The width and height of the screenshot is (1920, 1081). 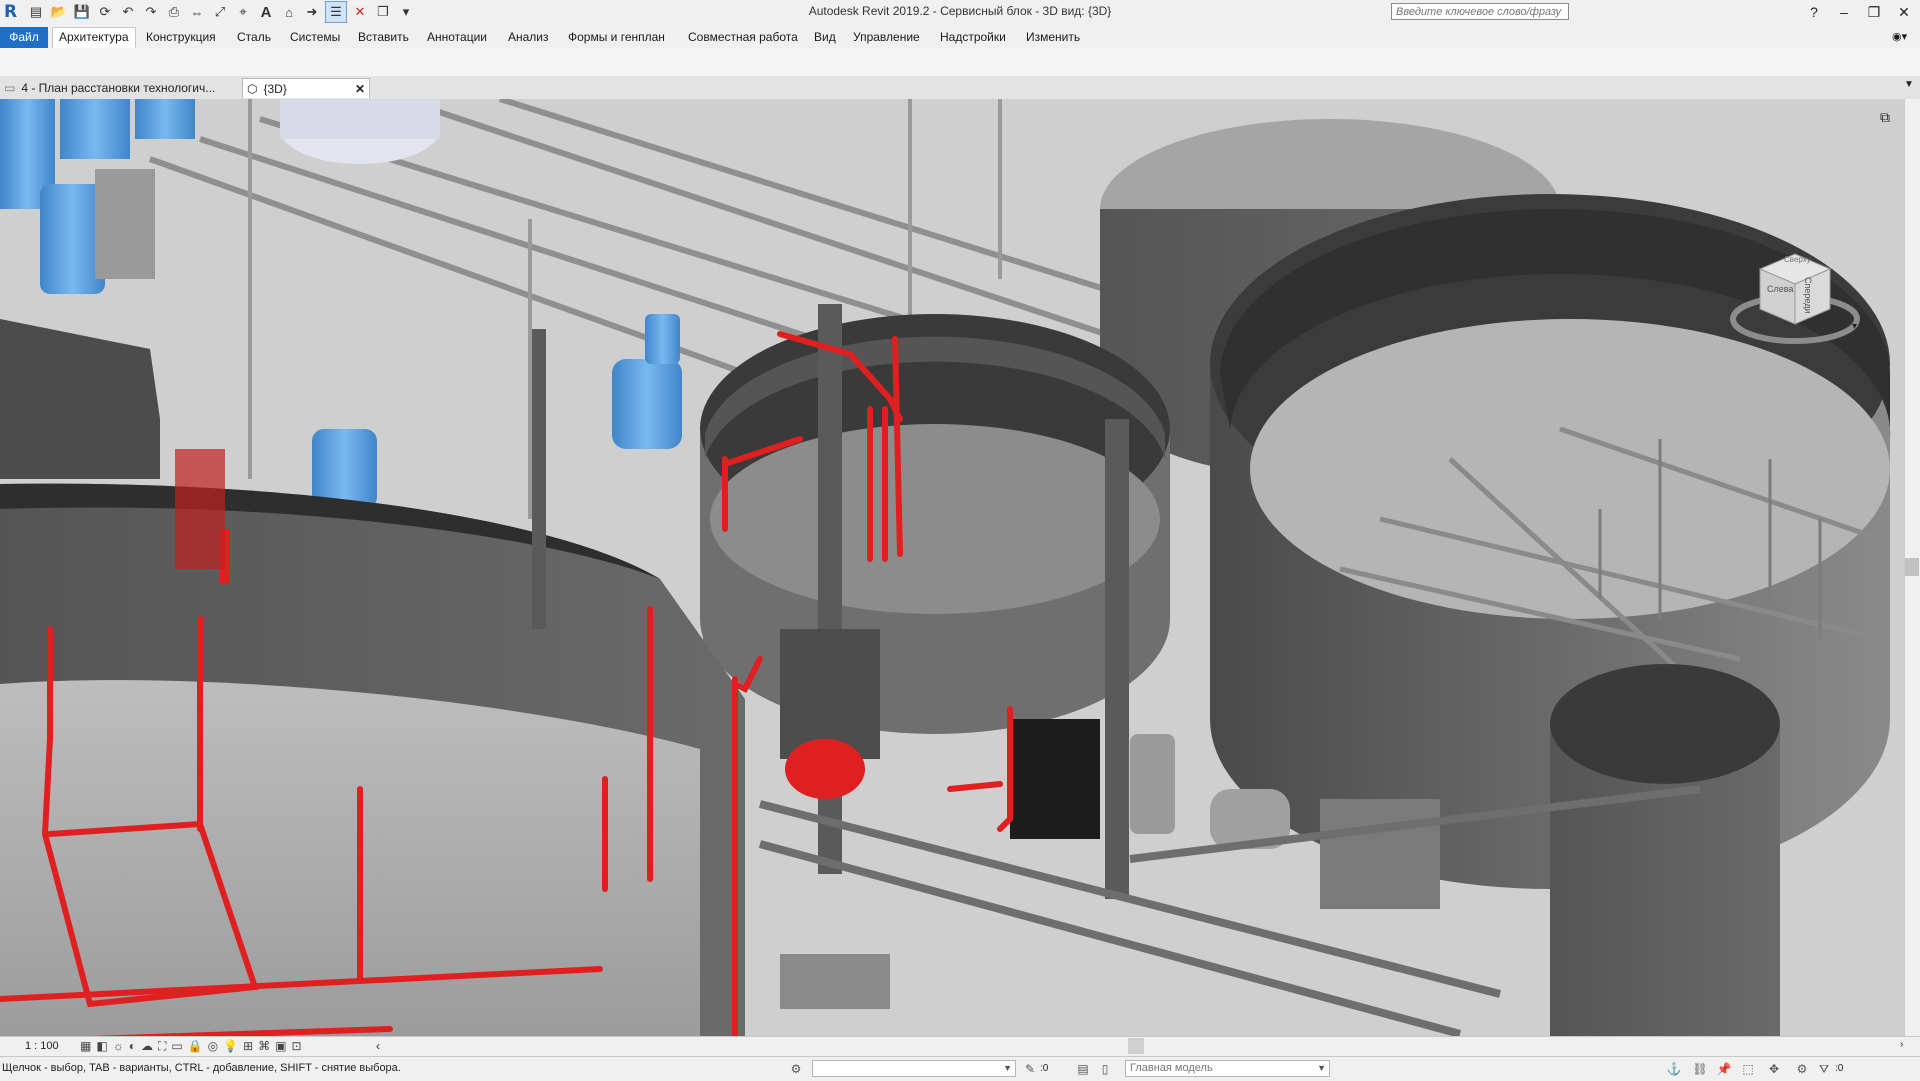 What do you see at coordinates (1083, 1069) in the screenshot?
I see `design-options-icon: ▤` at bounding box center [1083, 1069].